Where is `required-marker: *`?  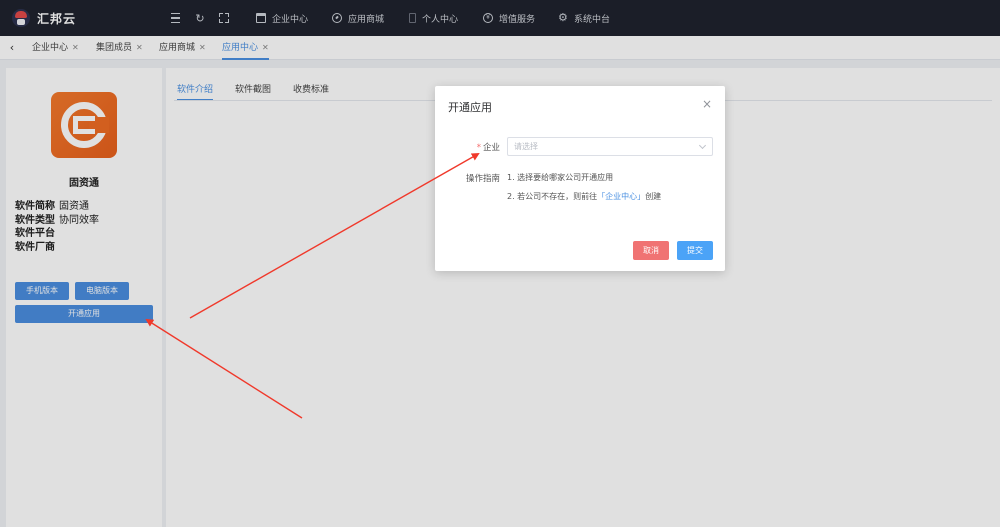 required-marker: * is located at coordinates (478, 148).